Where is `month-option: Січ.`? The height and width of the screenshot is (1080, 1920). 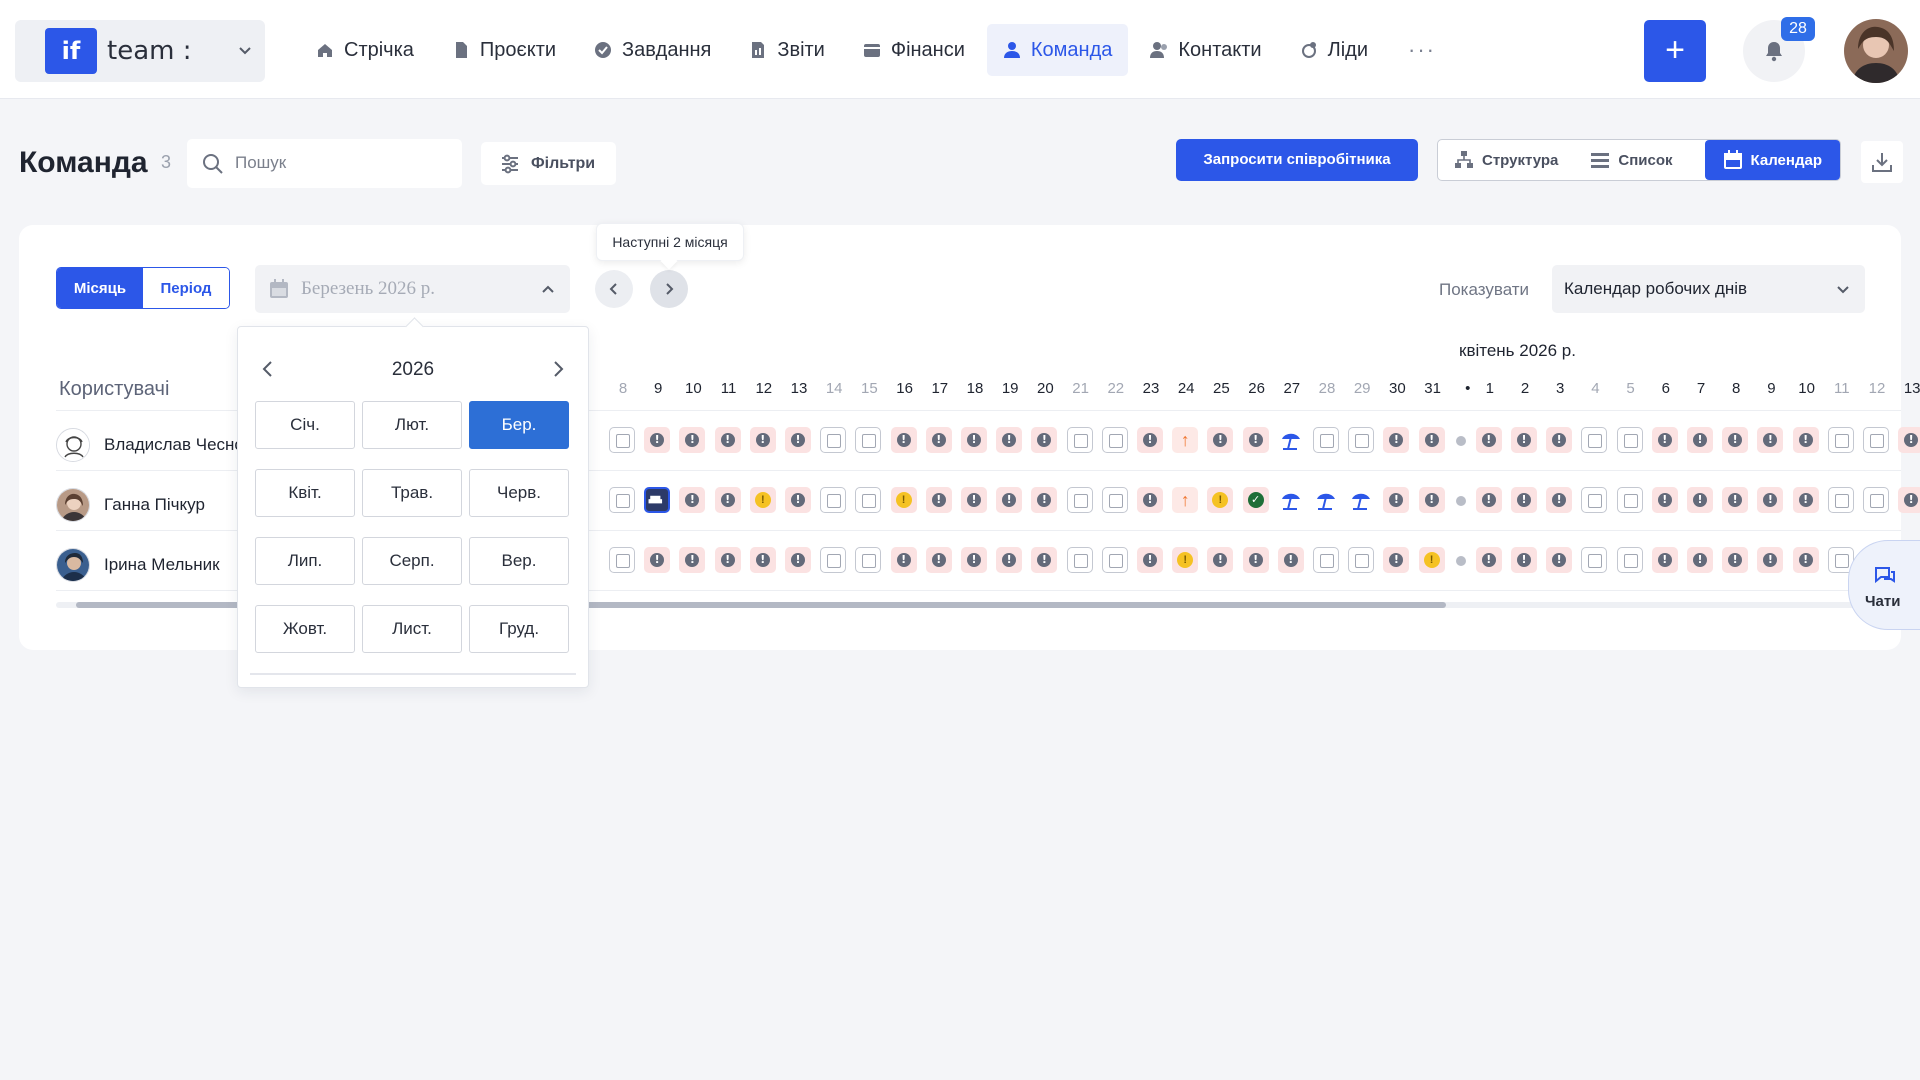 month-option: Січ. is located at coordinates (305, 425).